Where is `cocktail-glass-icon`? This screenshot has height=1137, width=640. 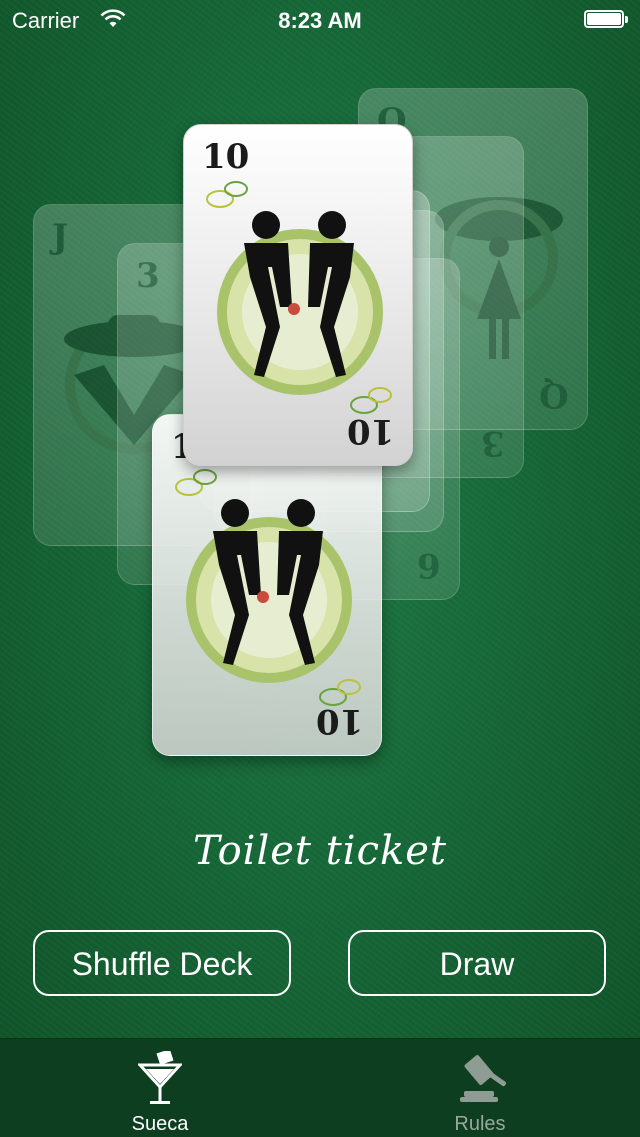 cocktail-glass-icon is located at coordinates (160, 1077).